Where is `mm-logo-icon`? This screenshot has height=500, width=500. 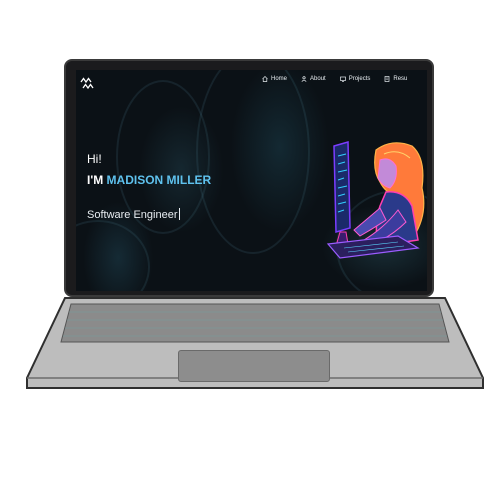
mm-logo-icon is located at coordinates (87, 83).